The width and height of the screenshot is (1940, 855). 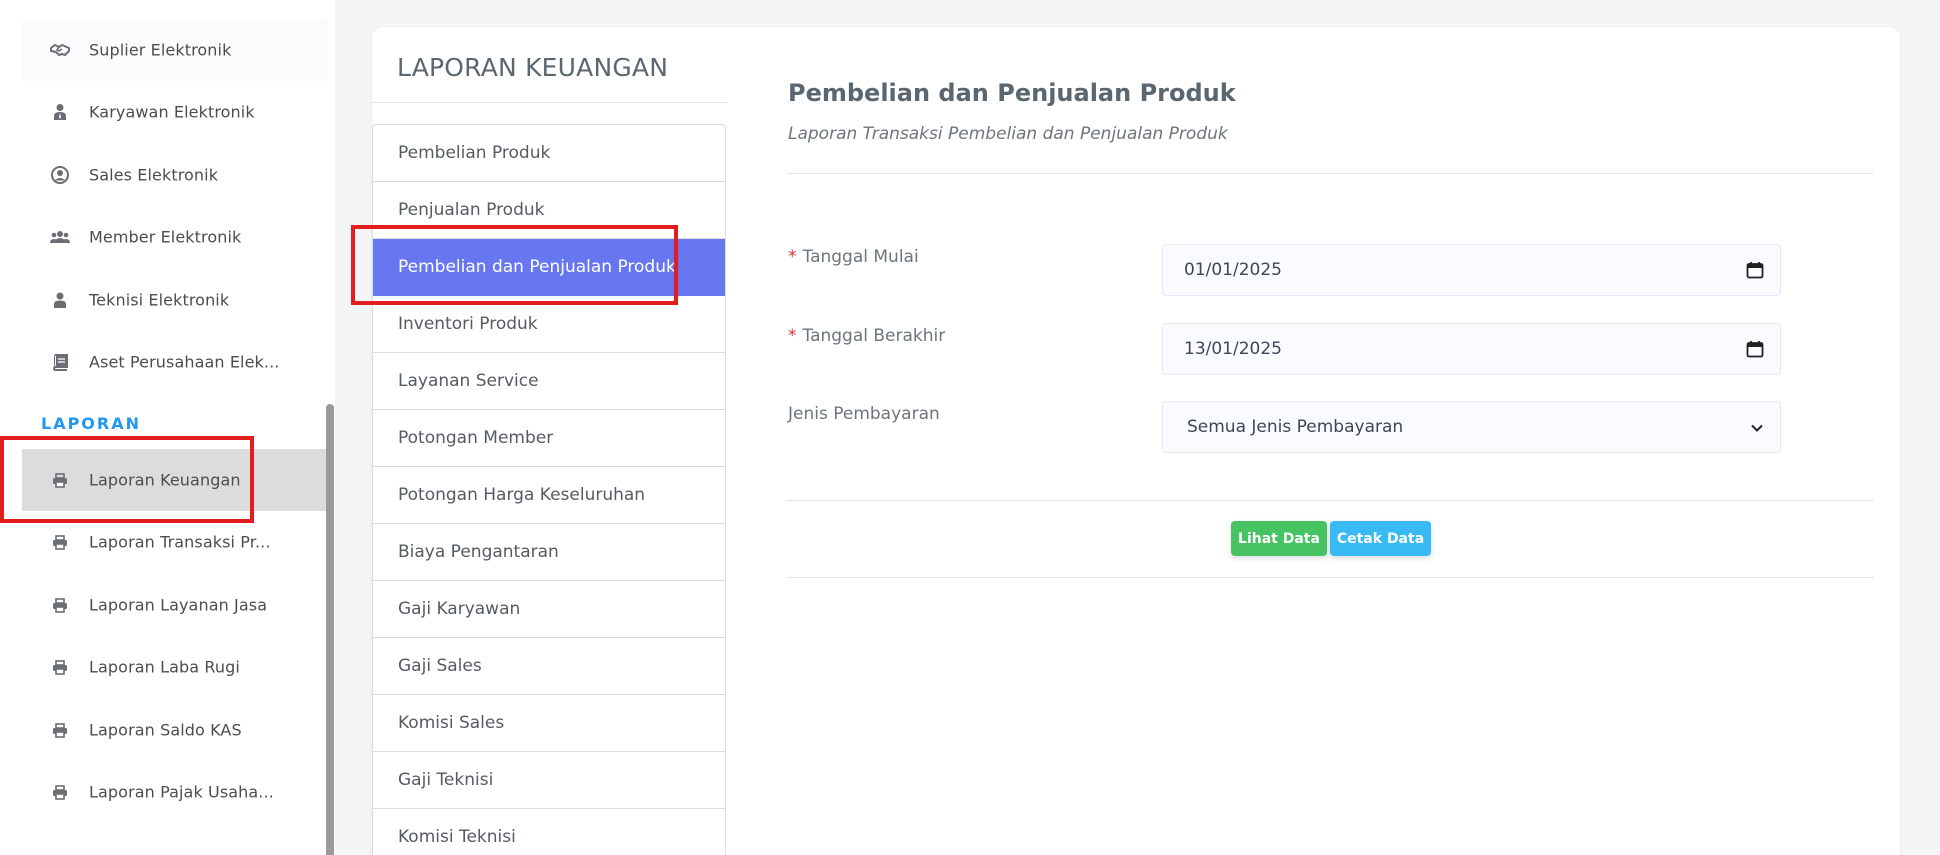 I want to click on sidebar-item-label: Laporan Laba Rugi, so click(x=164, y=667).